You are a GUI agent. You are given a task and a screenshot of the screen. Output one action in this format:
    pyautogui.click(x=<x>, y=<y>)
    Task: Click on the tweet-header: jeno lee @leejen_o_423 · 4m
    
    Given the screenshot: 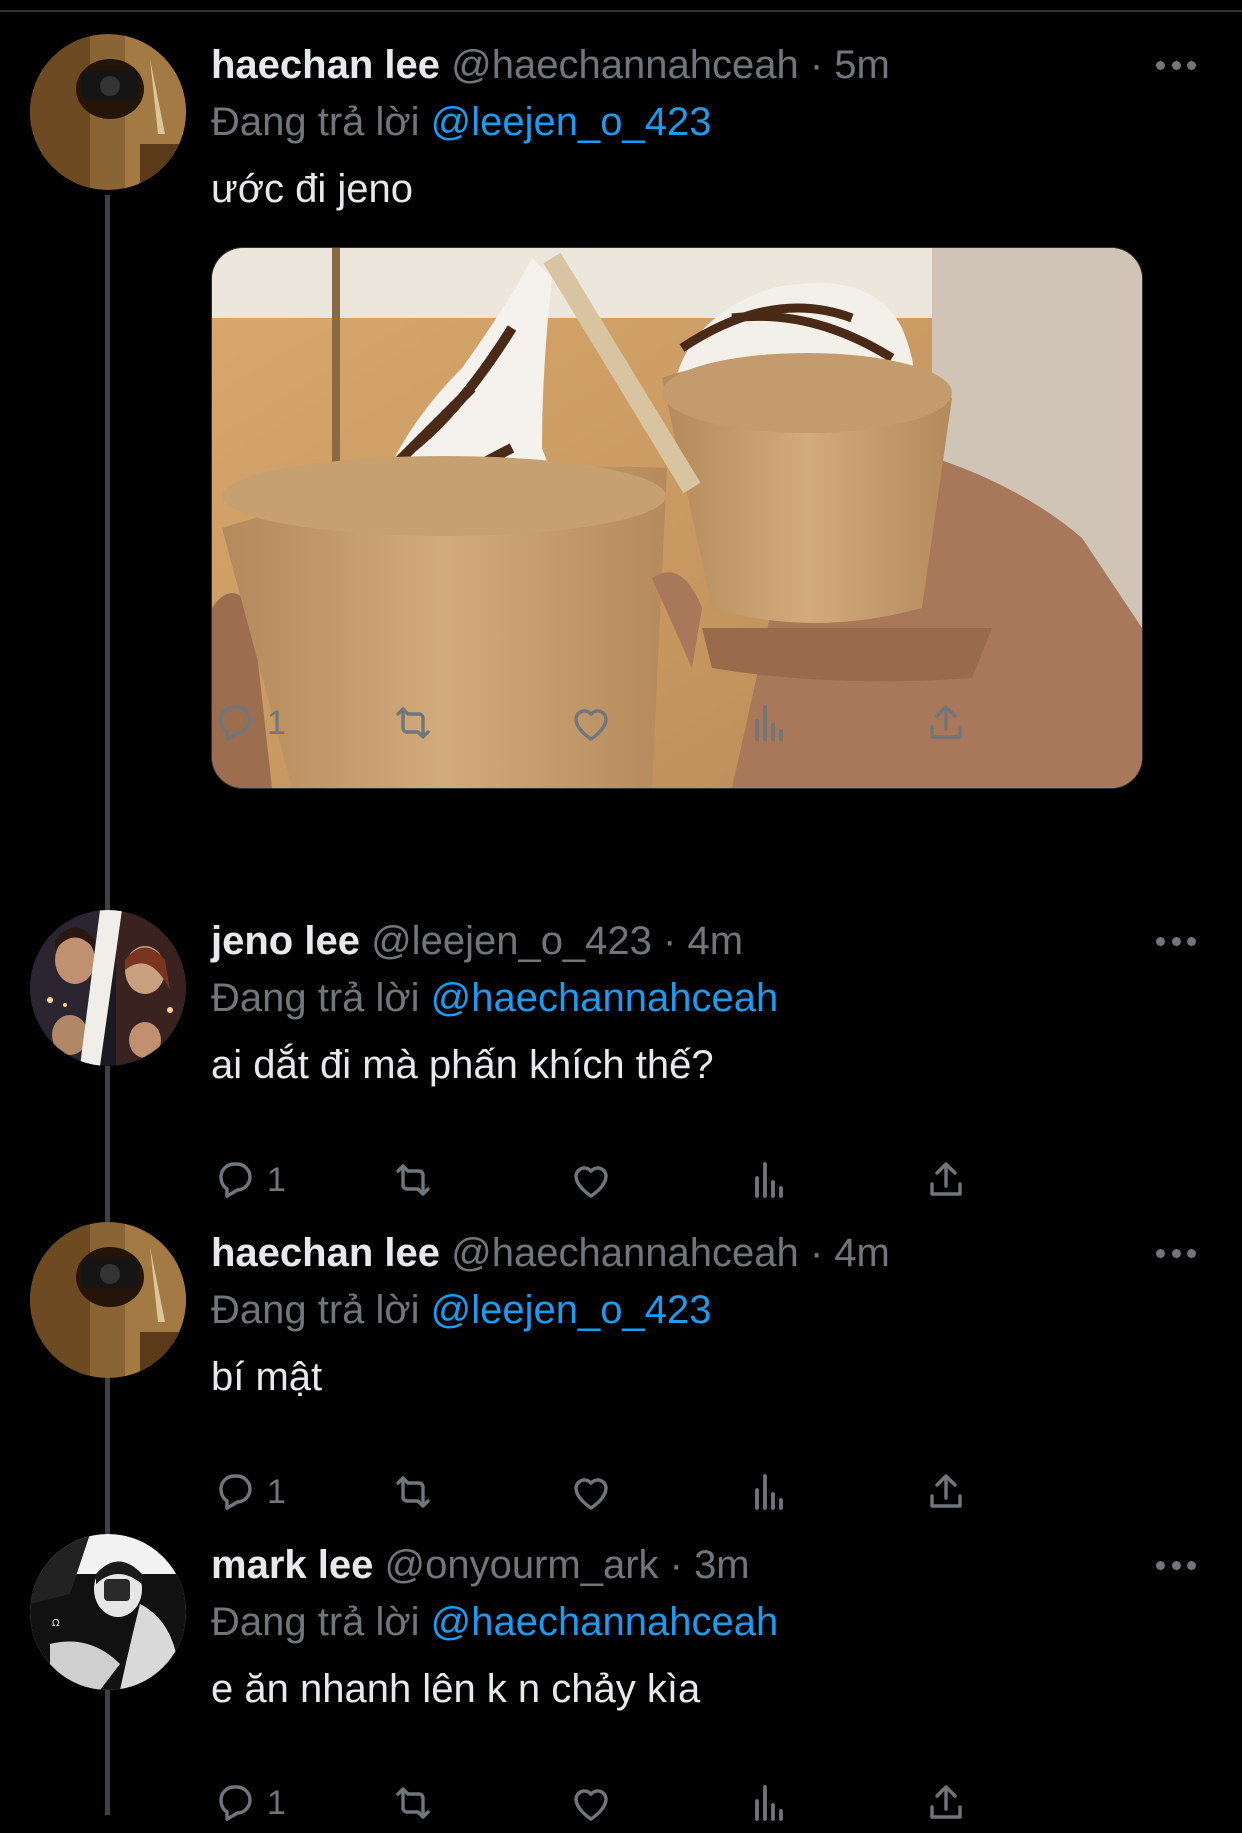 What is the action you would take?
    pyautogui.click(x=706, y=941)
    